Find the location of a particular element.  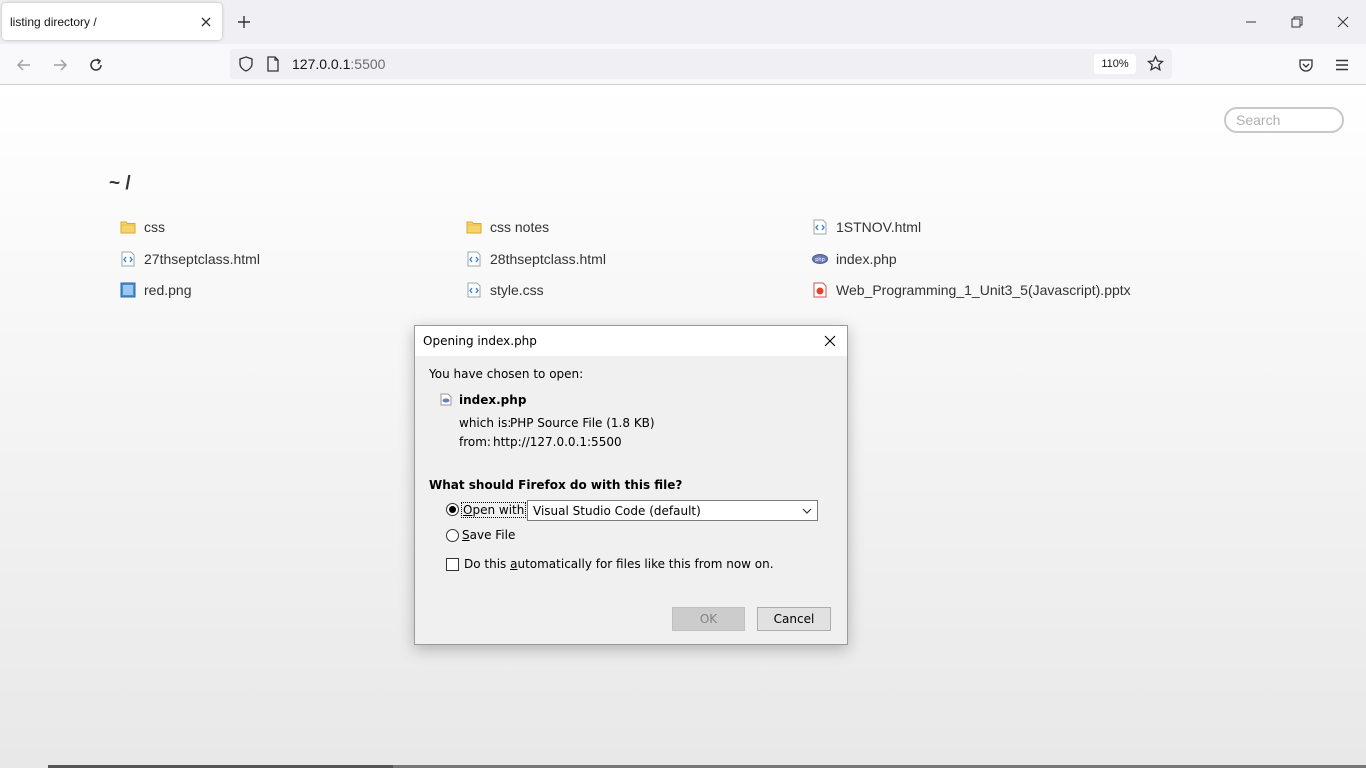

directory-heading: ~ / is located at coordinates (120, 183).